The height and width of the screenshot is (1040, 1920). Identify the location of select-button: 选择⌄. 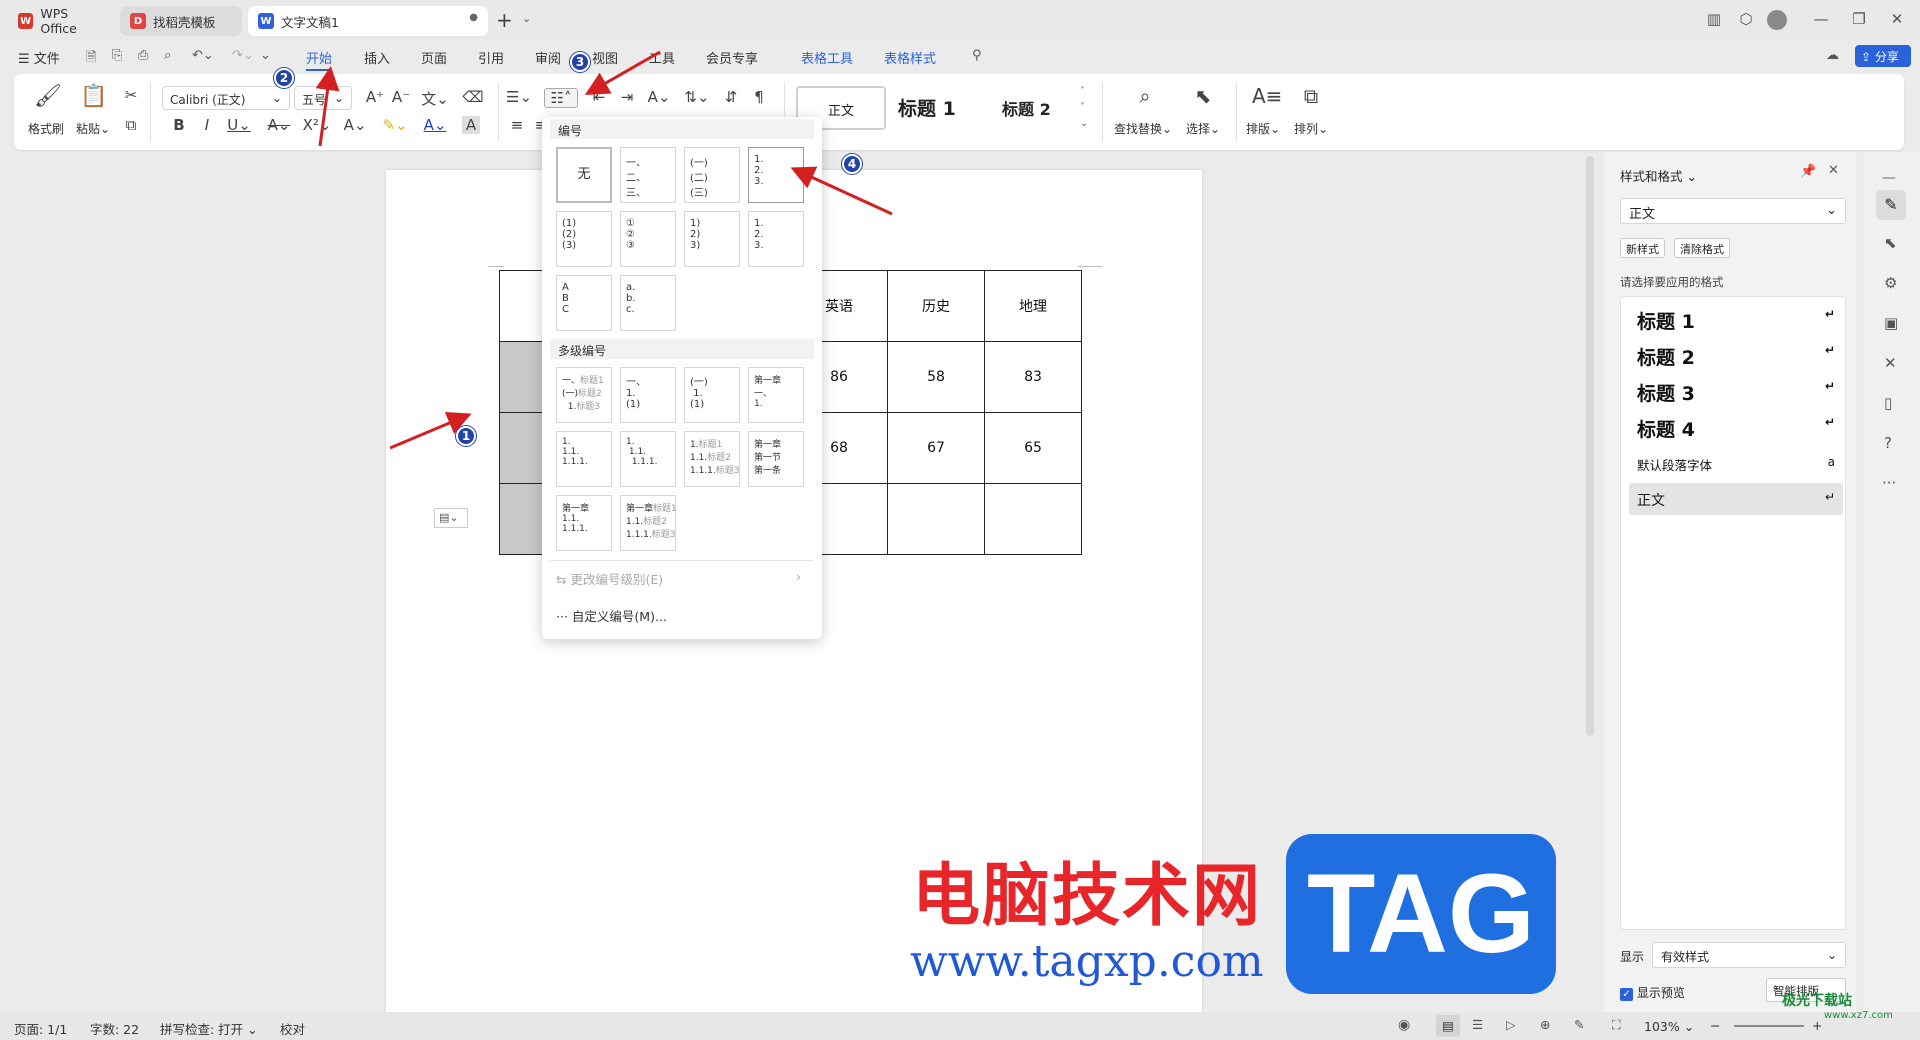
(1203, 128).